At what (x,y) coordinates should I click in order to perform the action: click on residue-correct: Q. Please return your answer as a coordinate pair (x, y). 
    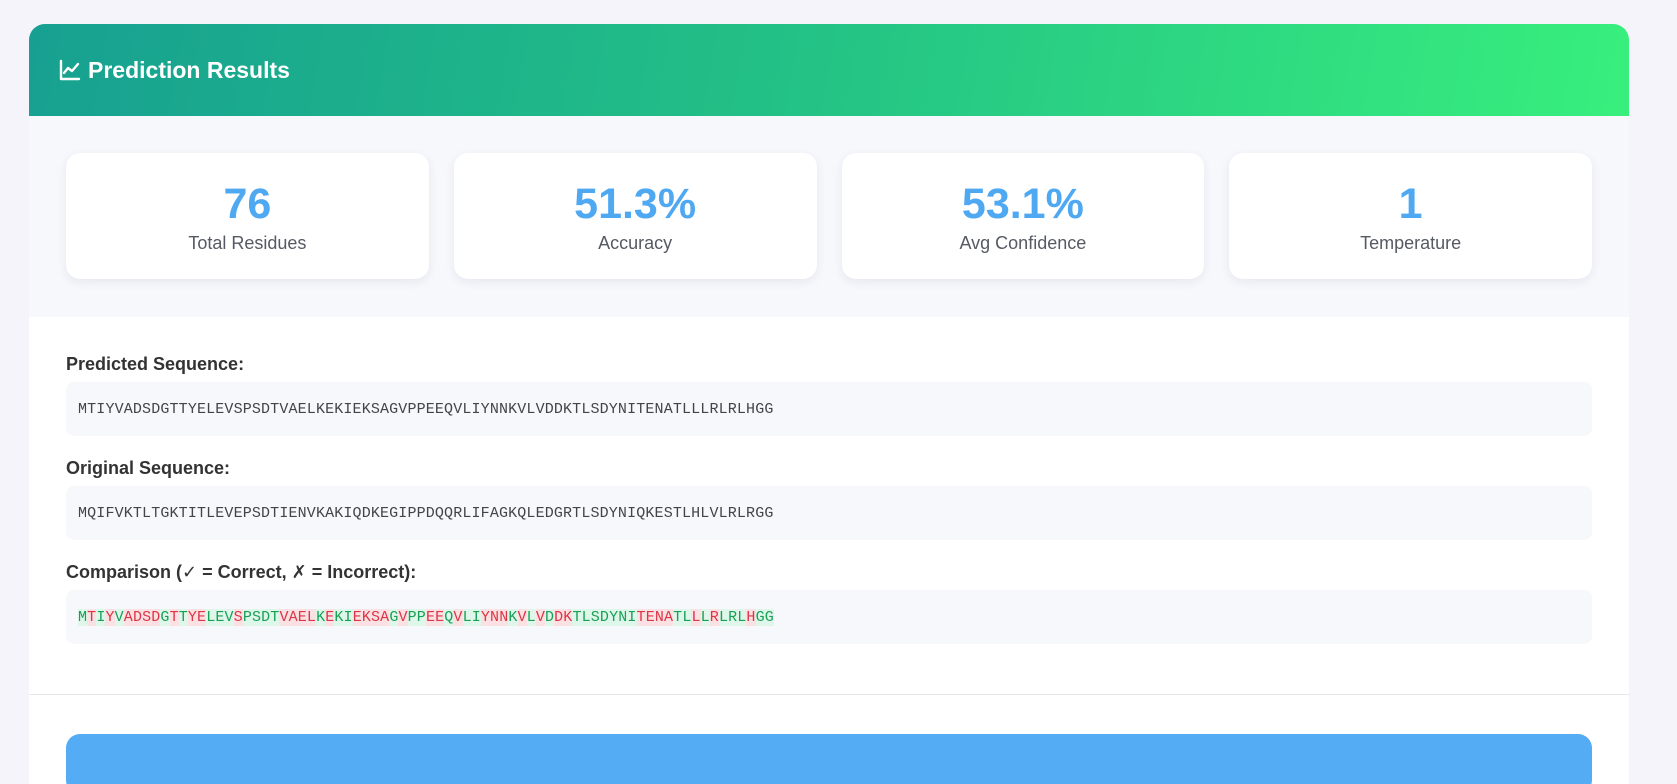
    Looking at the image, I should click on (449, 617).